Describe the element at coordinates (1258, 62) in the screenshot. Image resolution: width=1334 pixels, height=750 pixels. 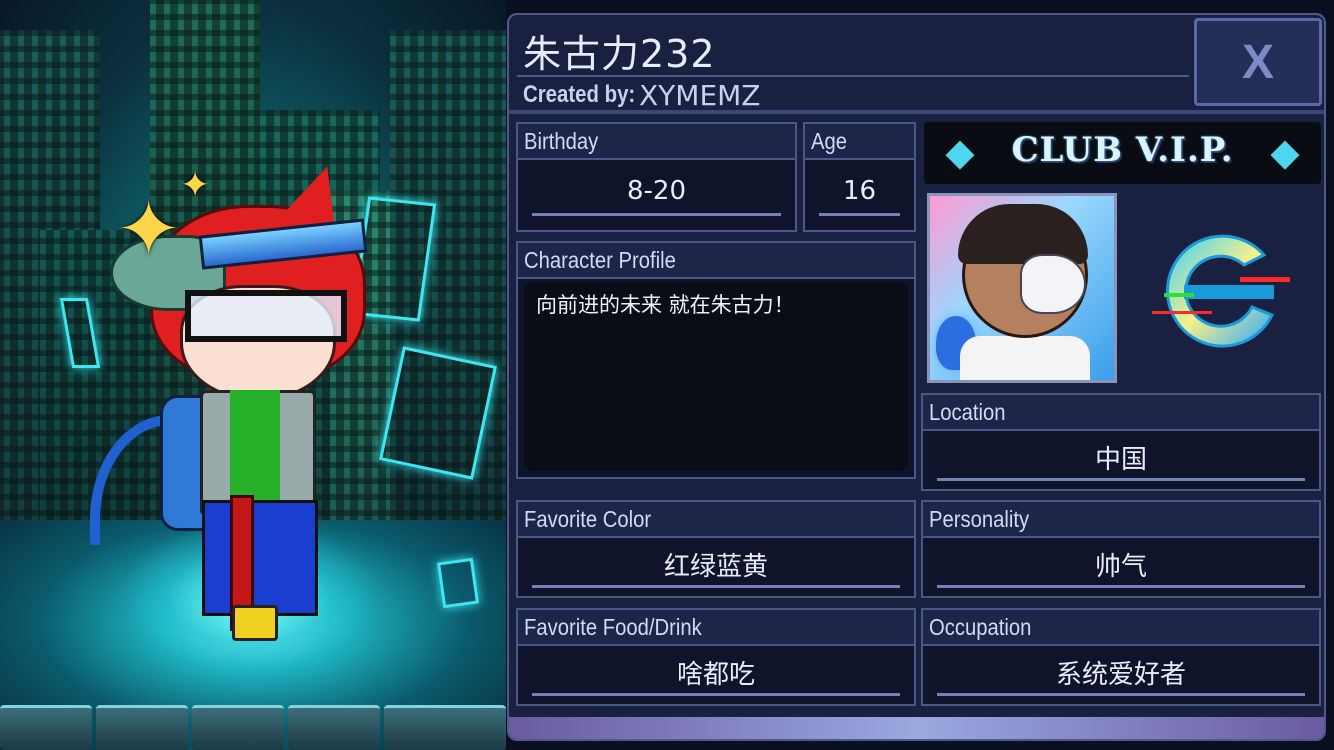
I see `close-button: X` at that location.